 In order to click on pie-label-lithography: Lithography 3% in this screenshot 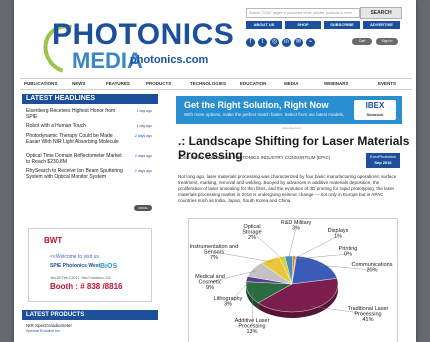, I will do `click(228, 302)`.